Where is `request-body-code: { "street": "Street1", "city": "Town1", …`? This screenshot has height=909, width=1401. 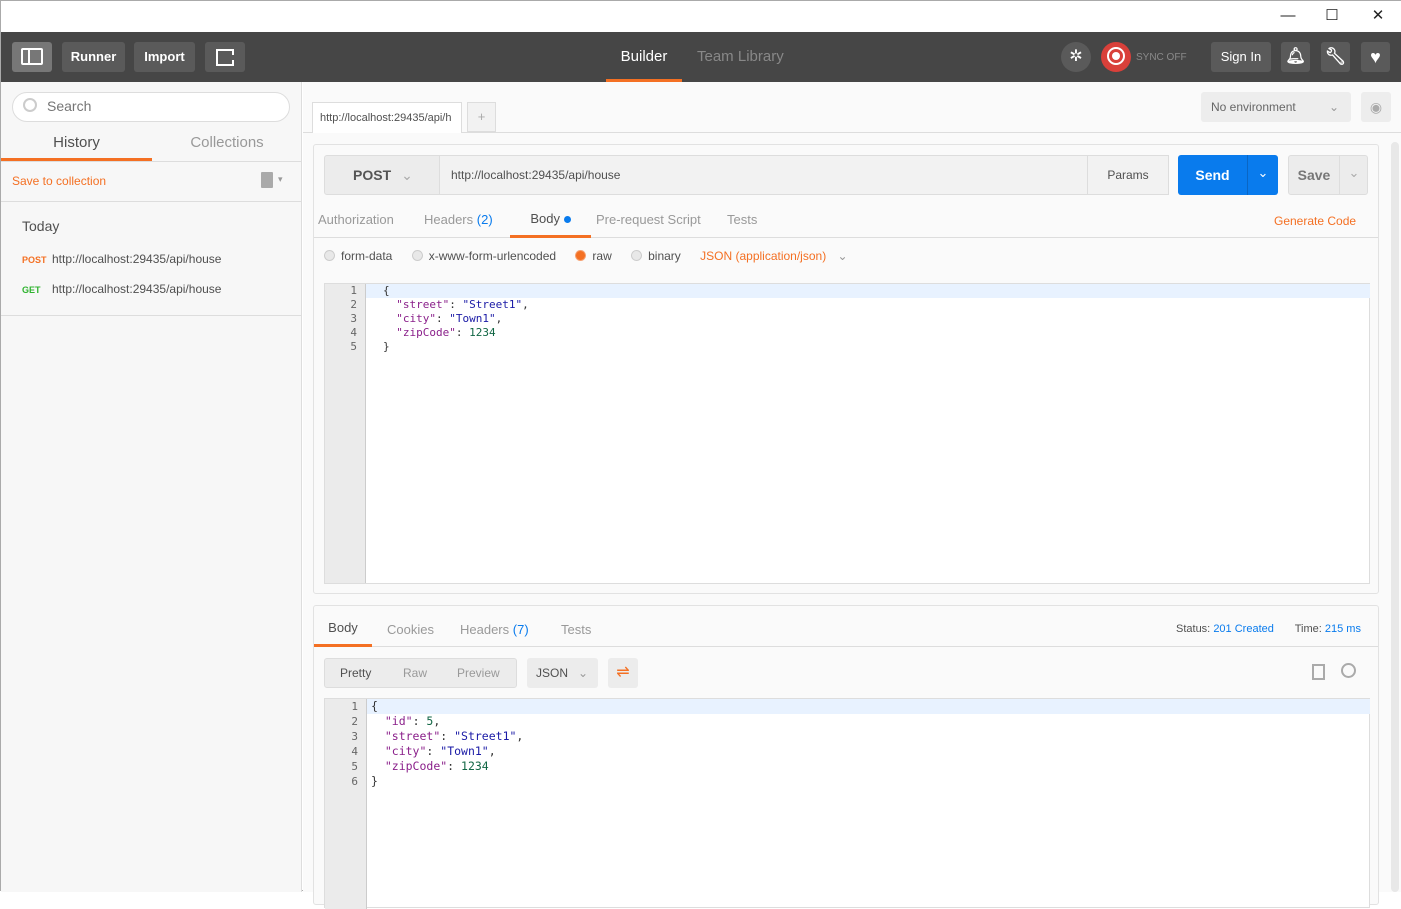 request-body-code: { "street": "Street1", "city": "Town1", … is located at coordinates (456, 318).